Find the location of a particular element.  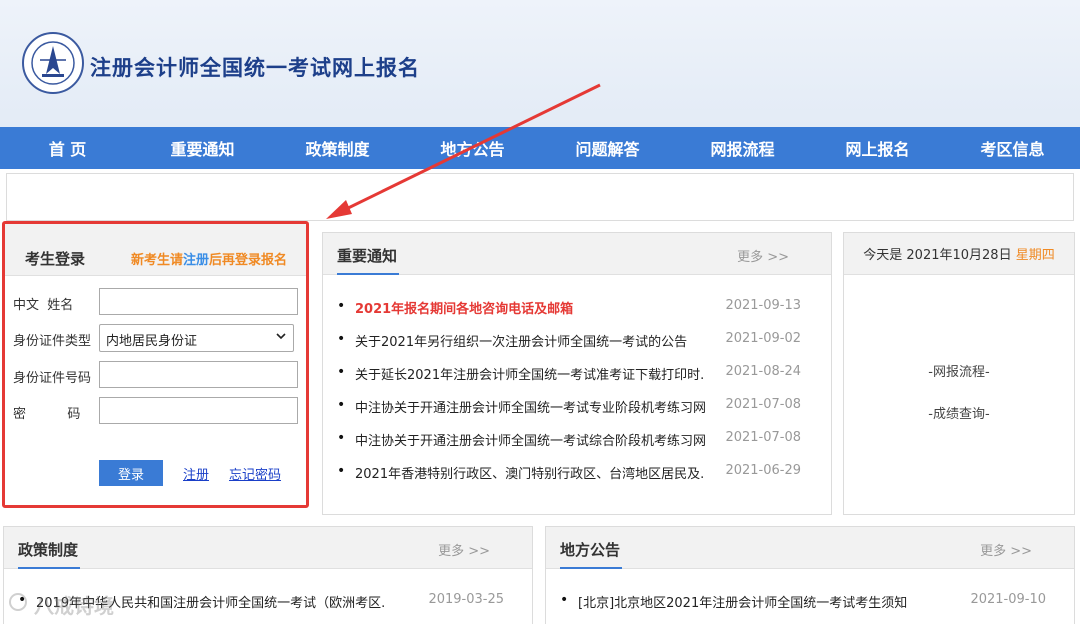

main-nav: 首 页 重要通知 政策制度 地方公告 问题解答 网报流程 网上报名 考区信息 is located at coordinates (540, 148).